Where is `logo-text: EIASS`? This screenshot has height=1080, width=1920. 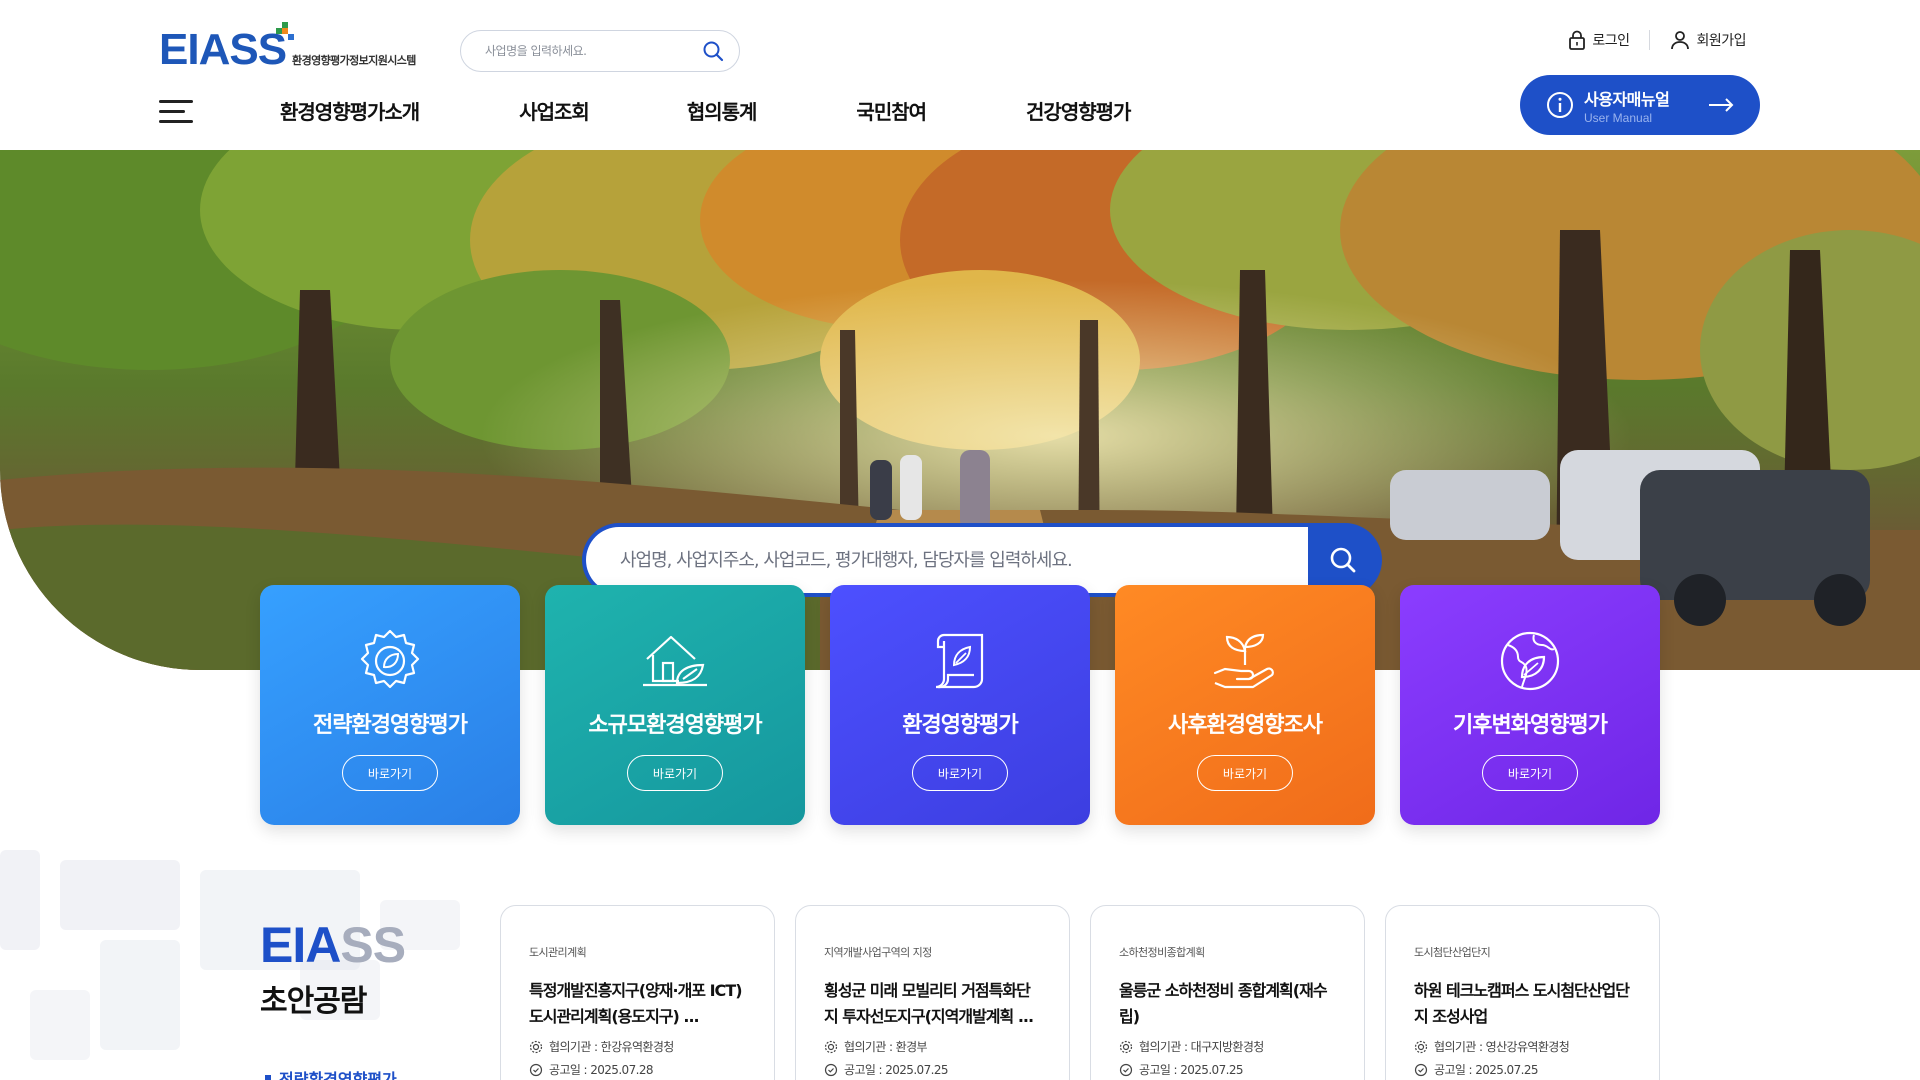
logo-text: EIASS is located at coordinates (223, 49).